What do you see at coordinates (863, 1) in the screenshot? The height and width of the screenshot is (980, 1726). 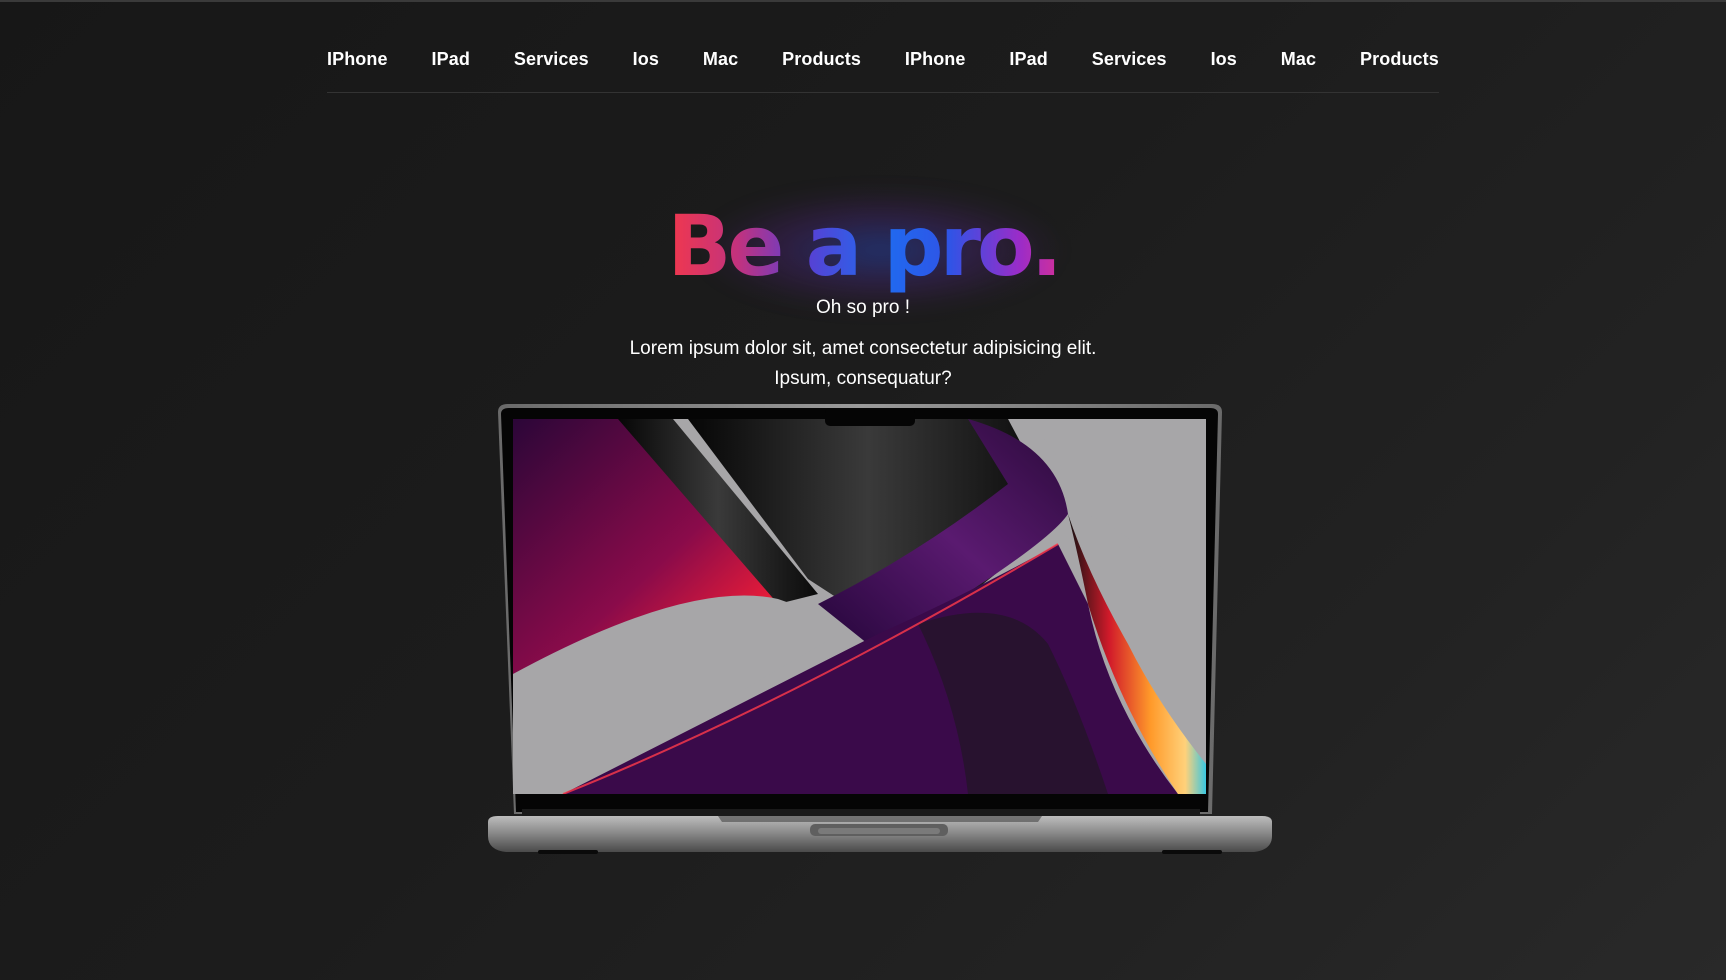 I see `window-top-edge` at bounding box center [863, 1].